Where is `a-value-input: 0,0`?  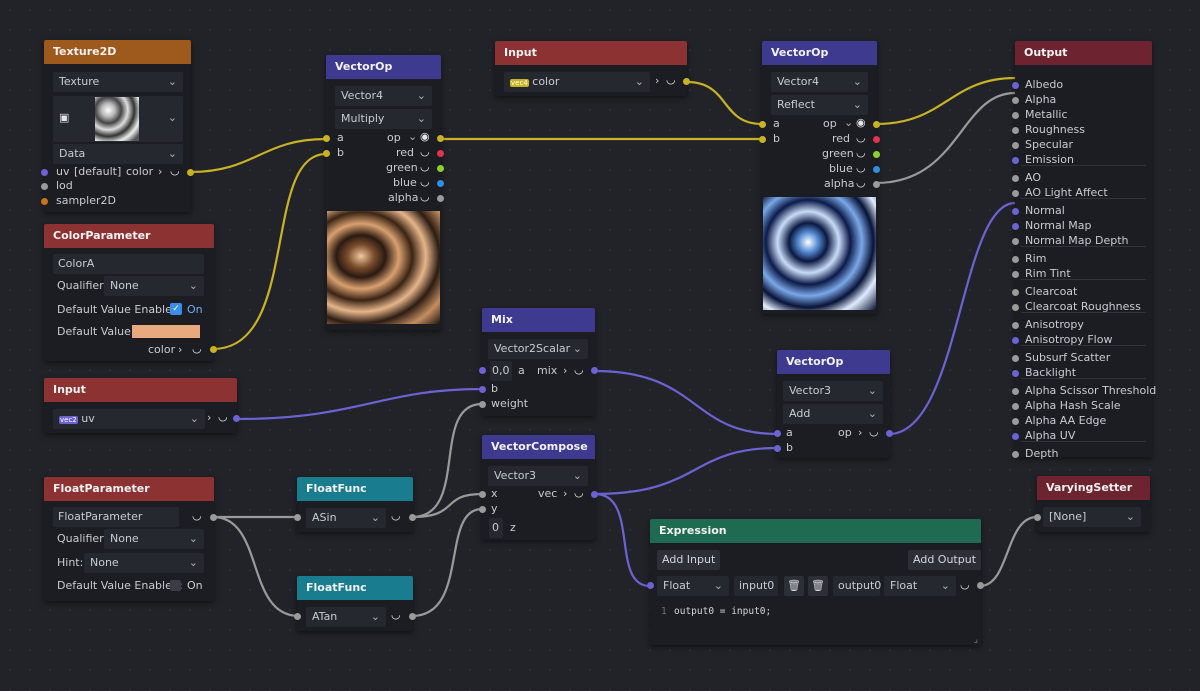 a-value-input: 0,0 is located at coordinates (501, 371).